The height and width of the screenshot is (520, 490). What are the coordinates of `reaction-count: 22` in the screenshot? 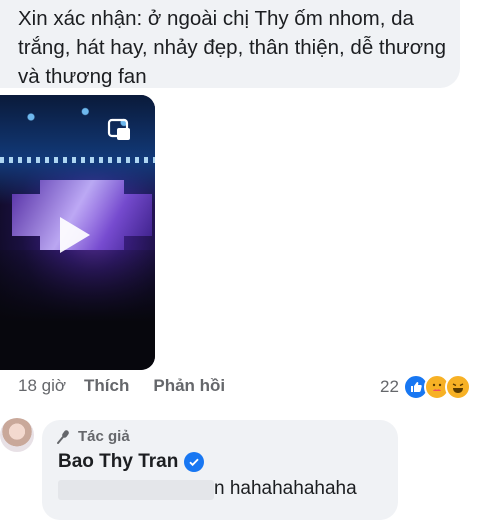 It's located at (389, 386).